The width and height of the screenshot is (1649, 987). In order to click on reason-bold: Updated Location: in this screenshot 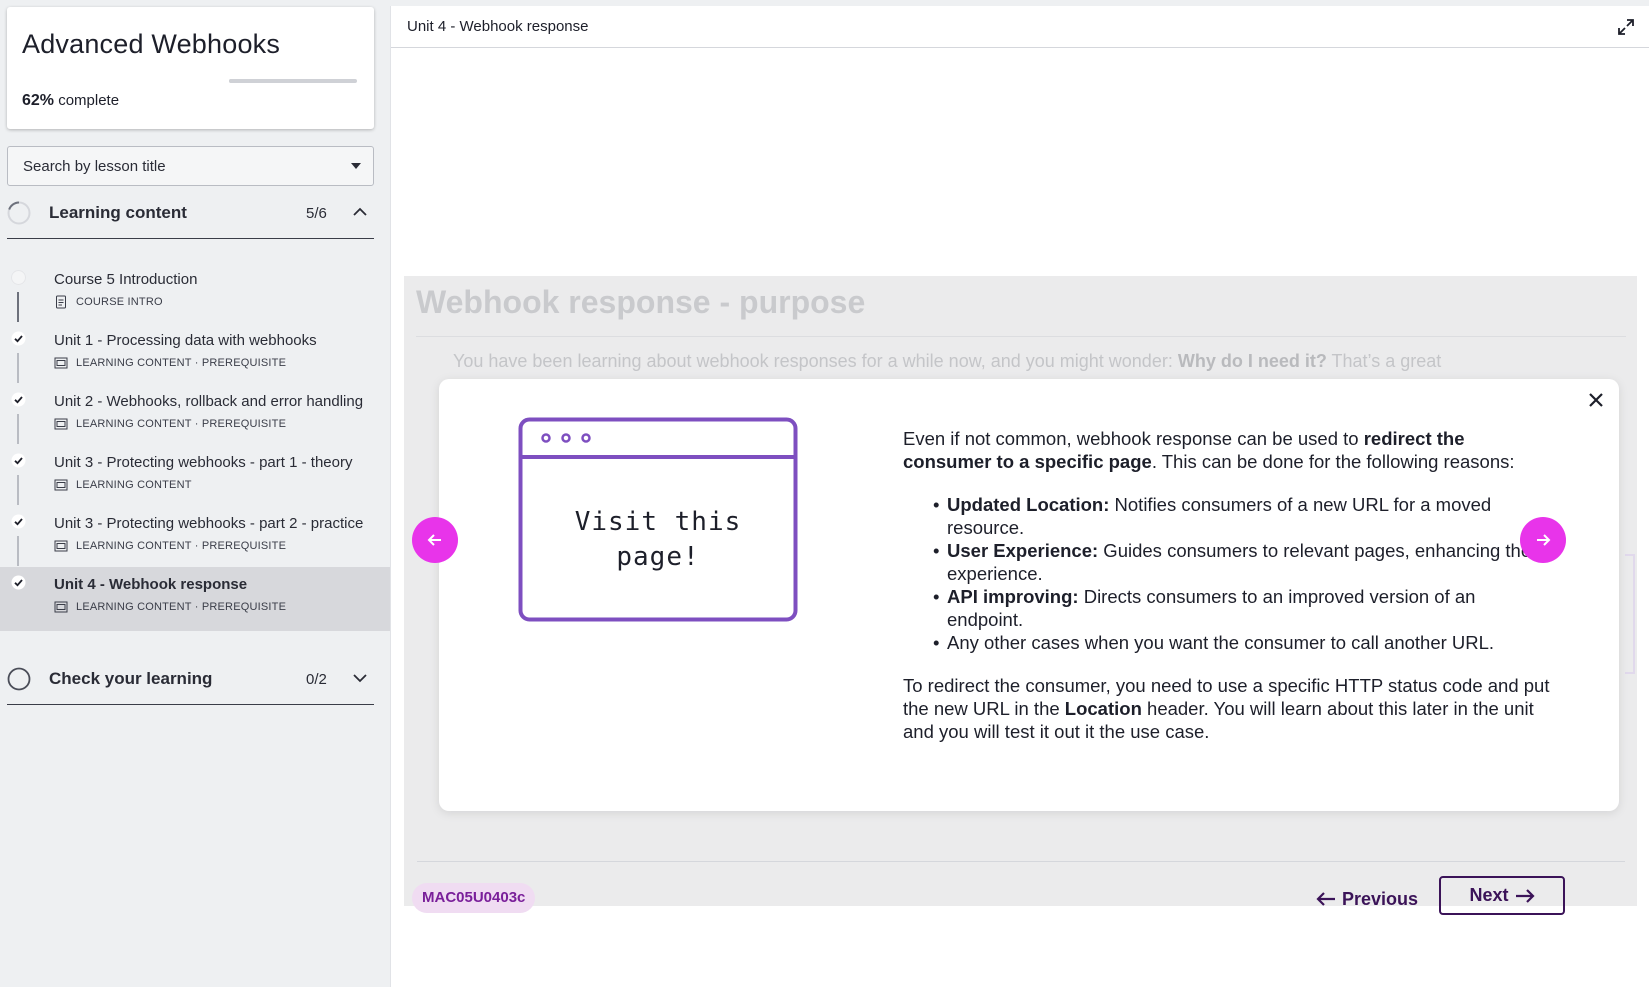, I will do `click(1028, 504)`.